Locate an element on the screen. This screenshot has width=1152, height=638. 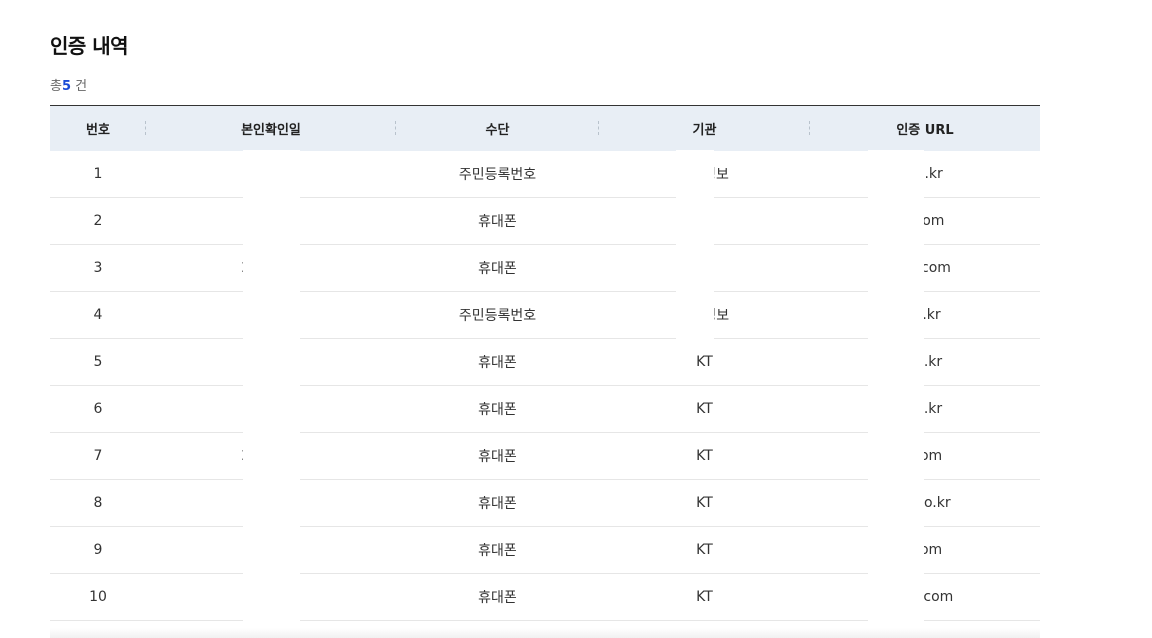
page-title: 인증 내역 is located at coordinates (89, 46).